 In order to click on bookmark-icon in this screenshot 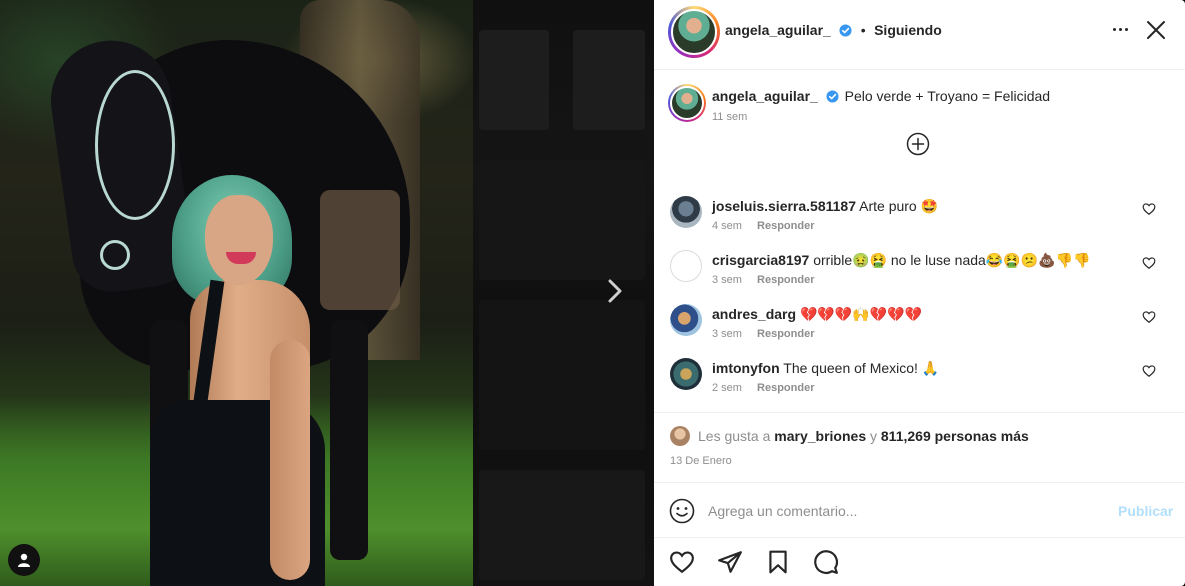, I will do `click(778, 562)`.